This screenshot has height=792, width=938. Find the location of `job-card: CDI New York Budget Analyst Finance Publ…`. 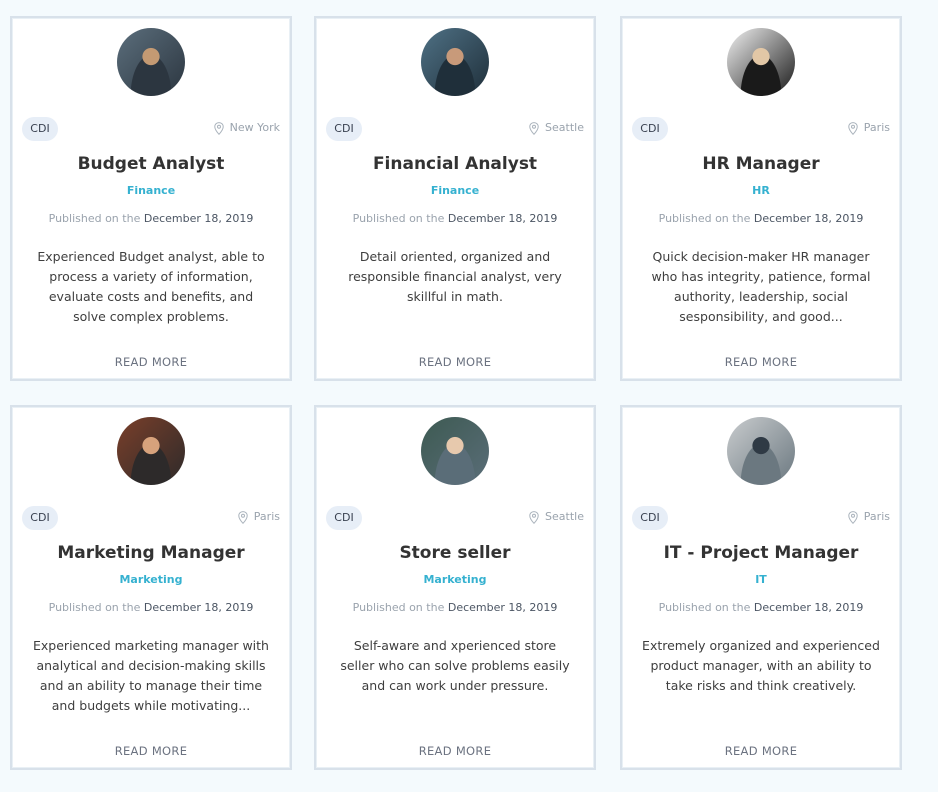

job-card: CDI New York Budget Analyst Finance Publ… is located at coordinates (151, 198).